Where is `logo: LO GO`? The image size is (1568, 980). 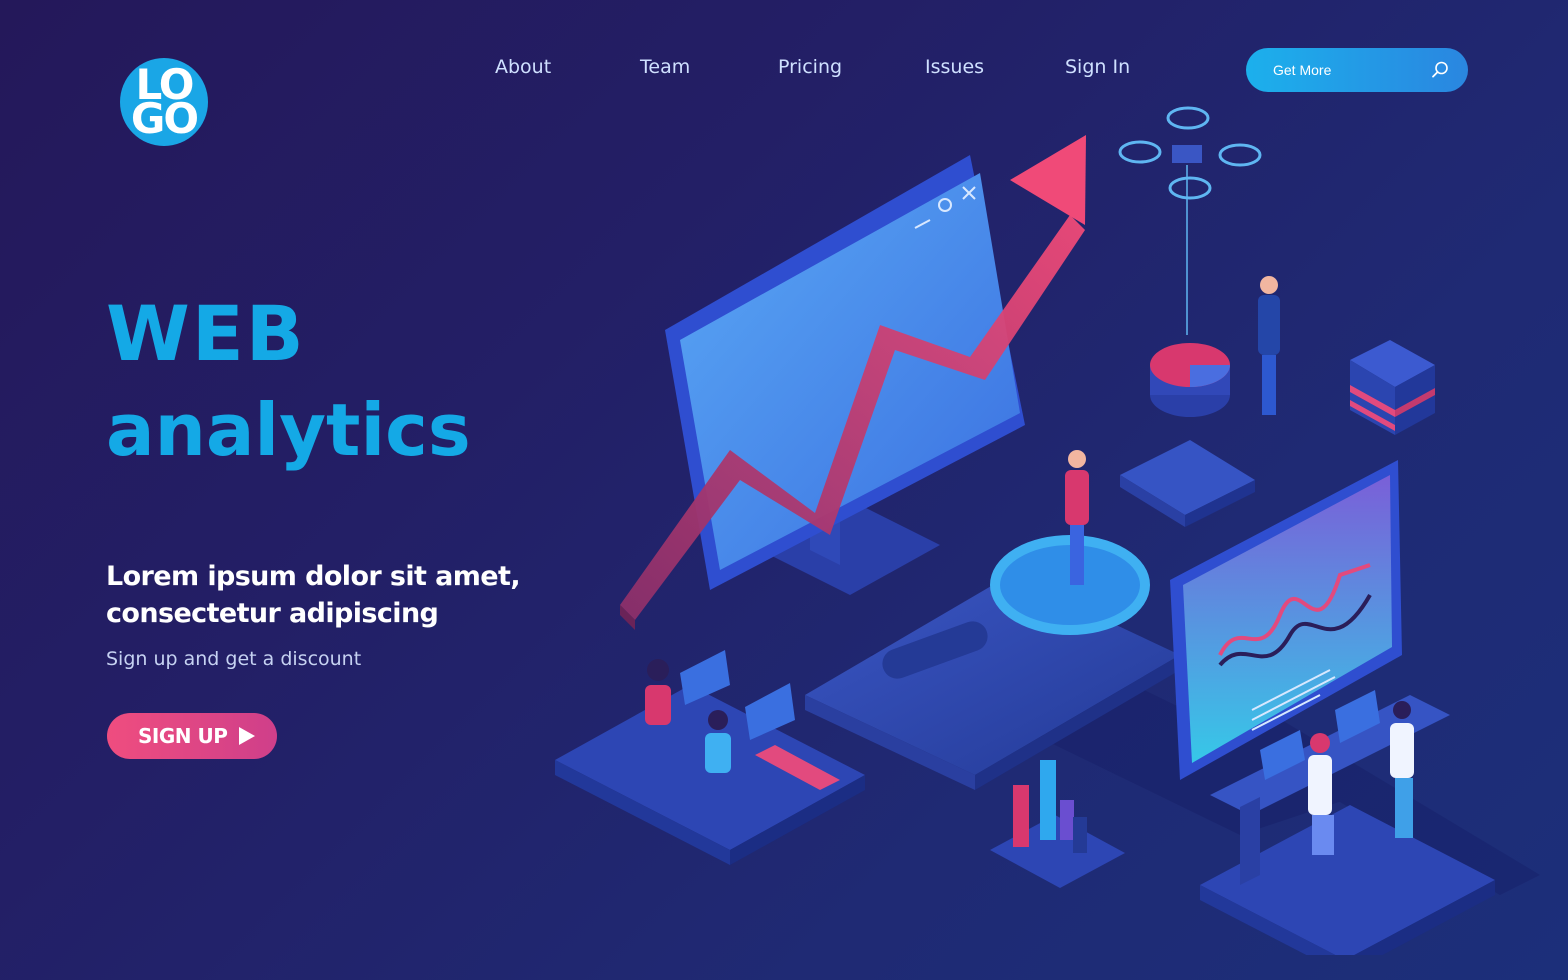
logo: LO GO is located at coordinates (164, 102).